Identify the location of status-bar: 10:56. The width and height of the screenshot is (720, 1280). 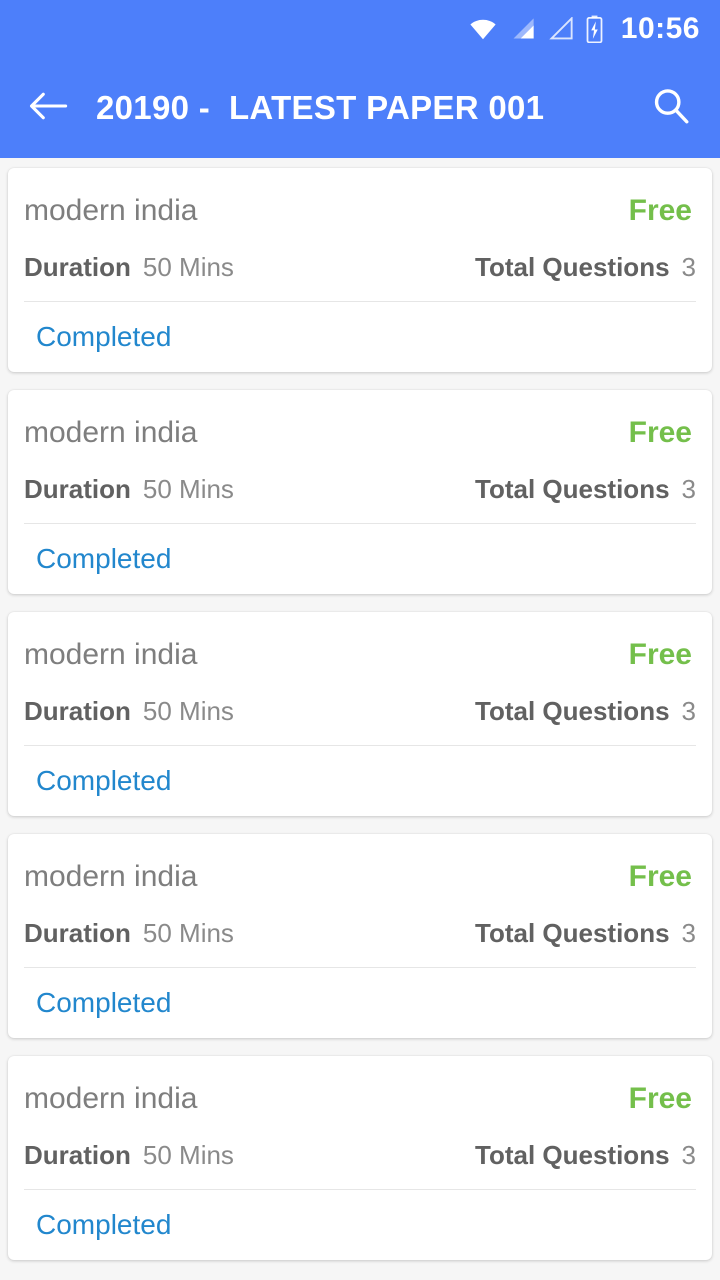
(360, 29).